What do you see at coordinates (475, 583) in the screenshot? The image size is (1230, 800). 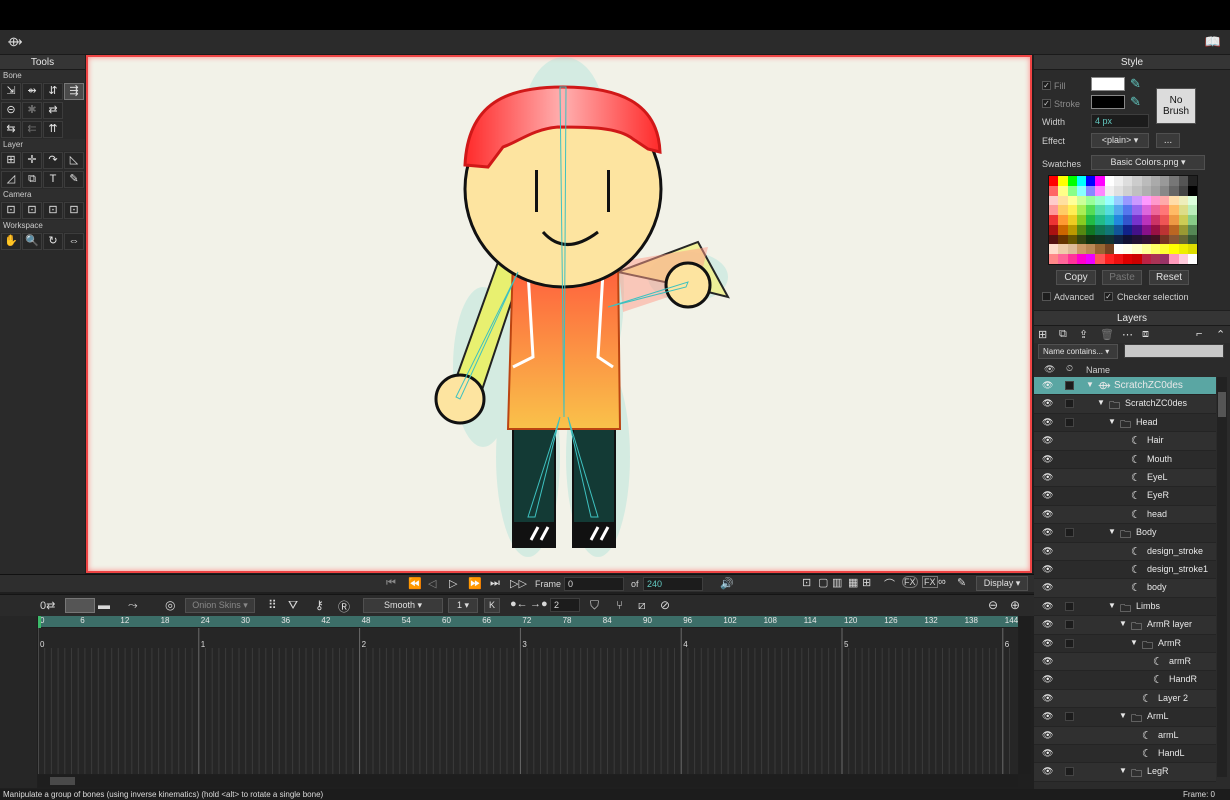 I see `next-frame-icon: ⏩` at bounding box center [475, 583].